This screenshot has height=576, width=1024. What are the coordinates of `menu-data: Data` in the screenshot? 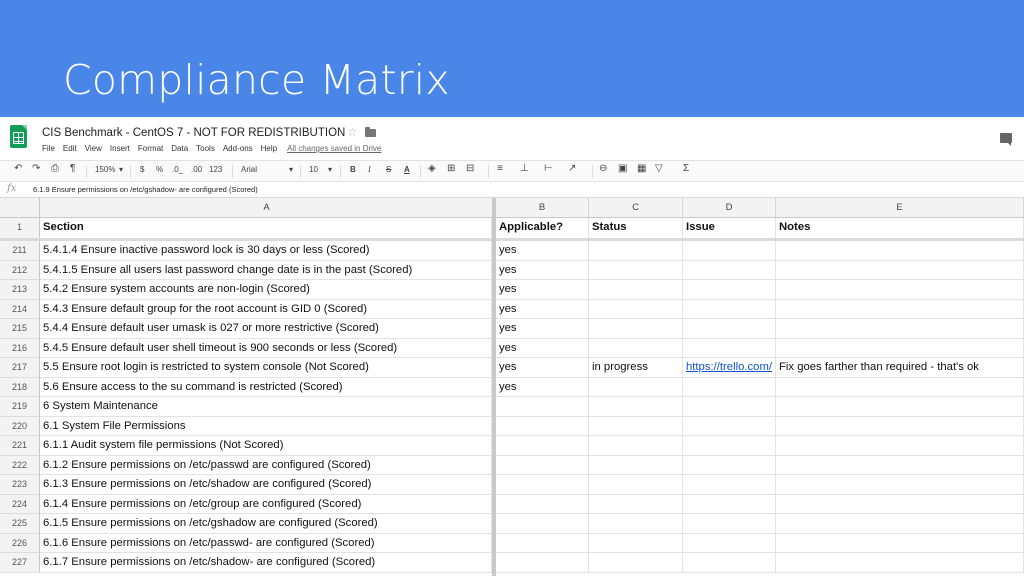 It's located at (179, 148).